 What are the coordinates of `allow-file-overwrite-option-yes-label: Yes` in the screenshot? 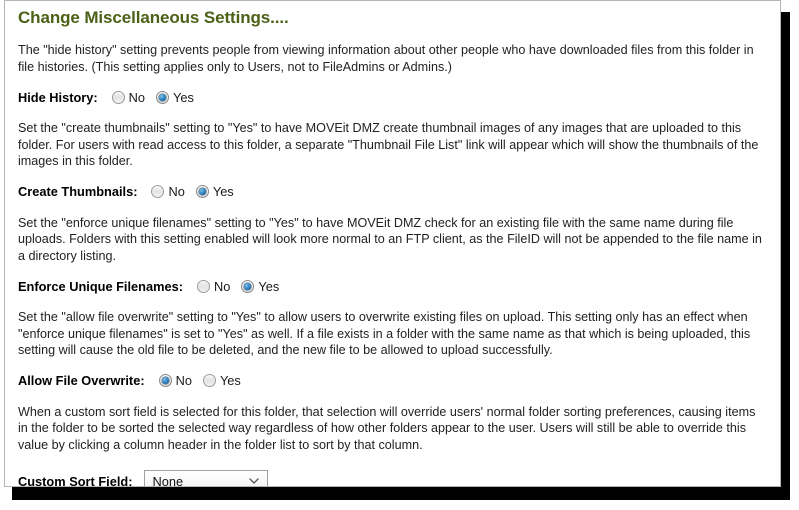 It's located at (230, 380).